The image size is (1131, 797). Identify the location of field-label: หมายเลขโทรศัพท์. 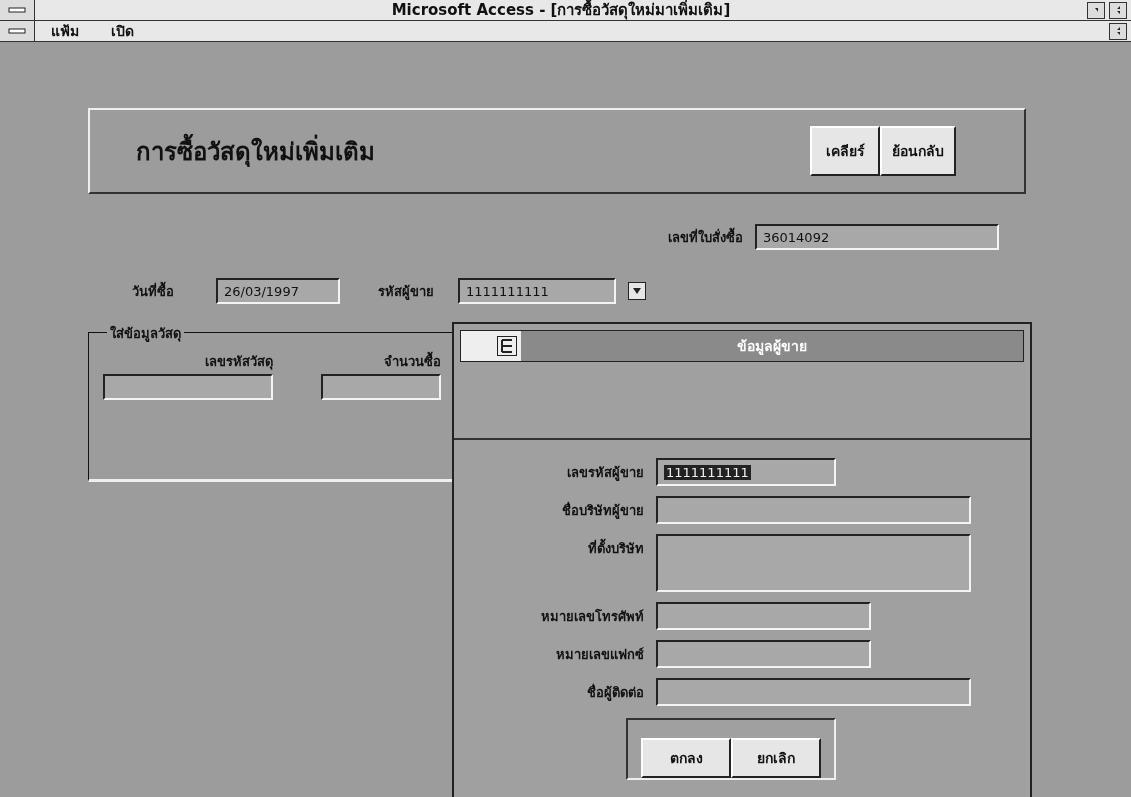
(592, 617).